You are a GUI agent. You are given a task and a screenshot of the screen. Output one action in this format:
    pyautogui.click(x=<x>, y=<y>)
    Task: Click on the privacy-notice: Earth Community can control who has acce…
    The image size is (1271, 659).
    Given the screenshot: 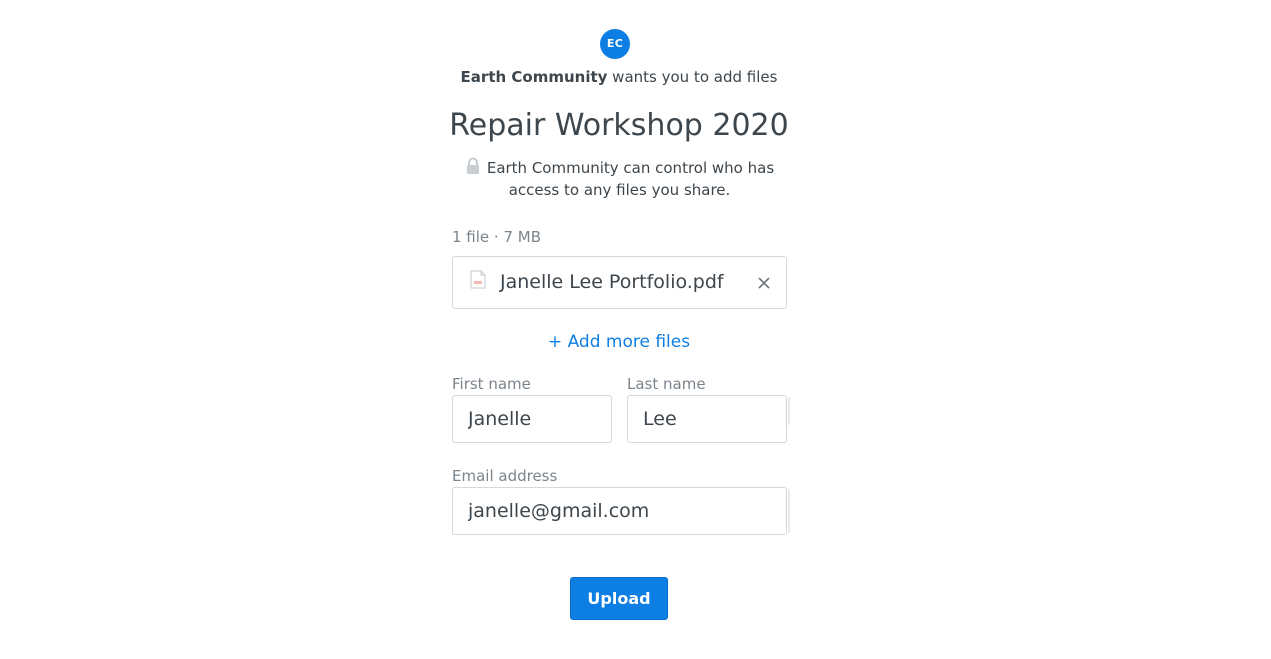 What is the action you would take?
    pyautogui.click(x=619, y=179)
    